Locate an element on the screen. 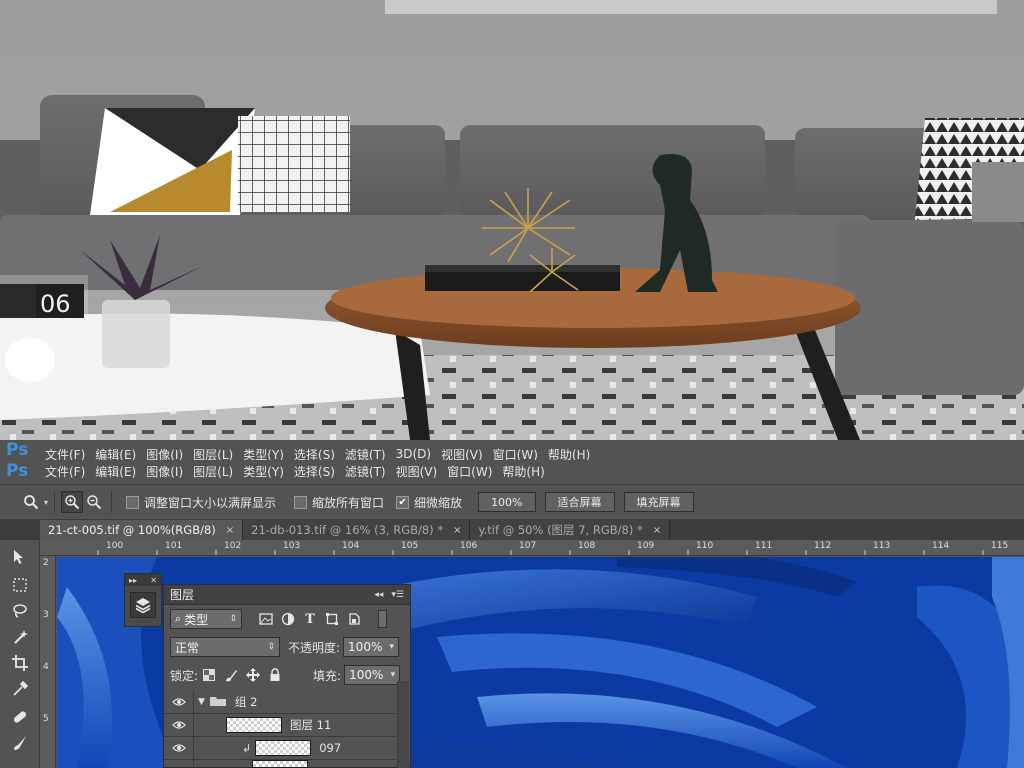 This screenshot has width=1024, height=768. menu-view: 视图(V) is located at coordinates (417, 471).